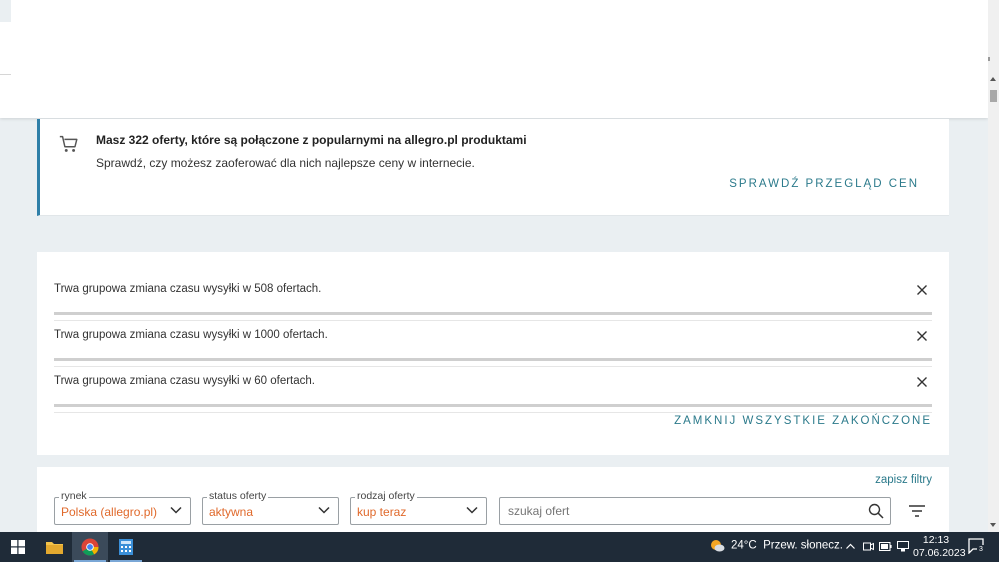  I want to click on search-icon, so click(876, 511).